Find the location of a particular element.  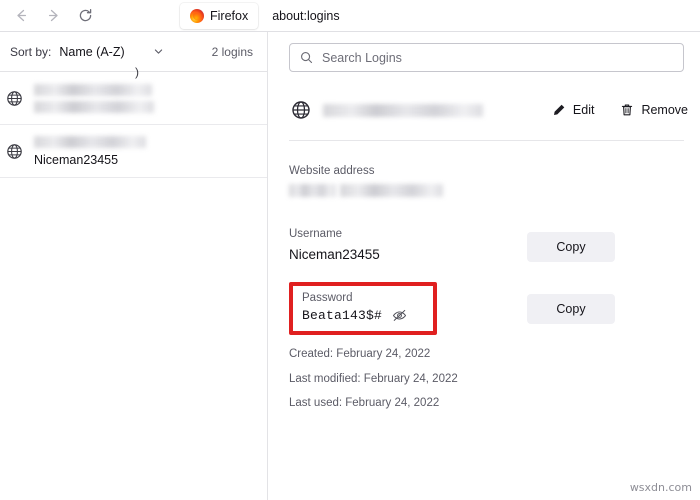

copy-username-button: Copy is located at coordinates (571, 247).